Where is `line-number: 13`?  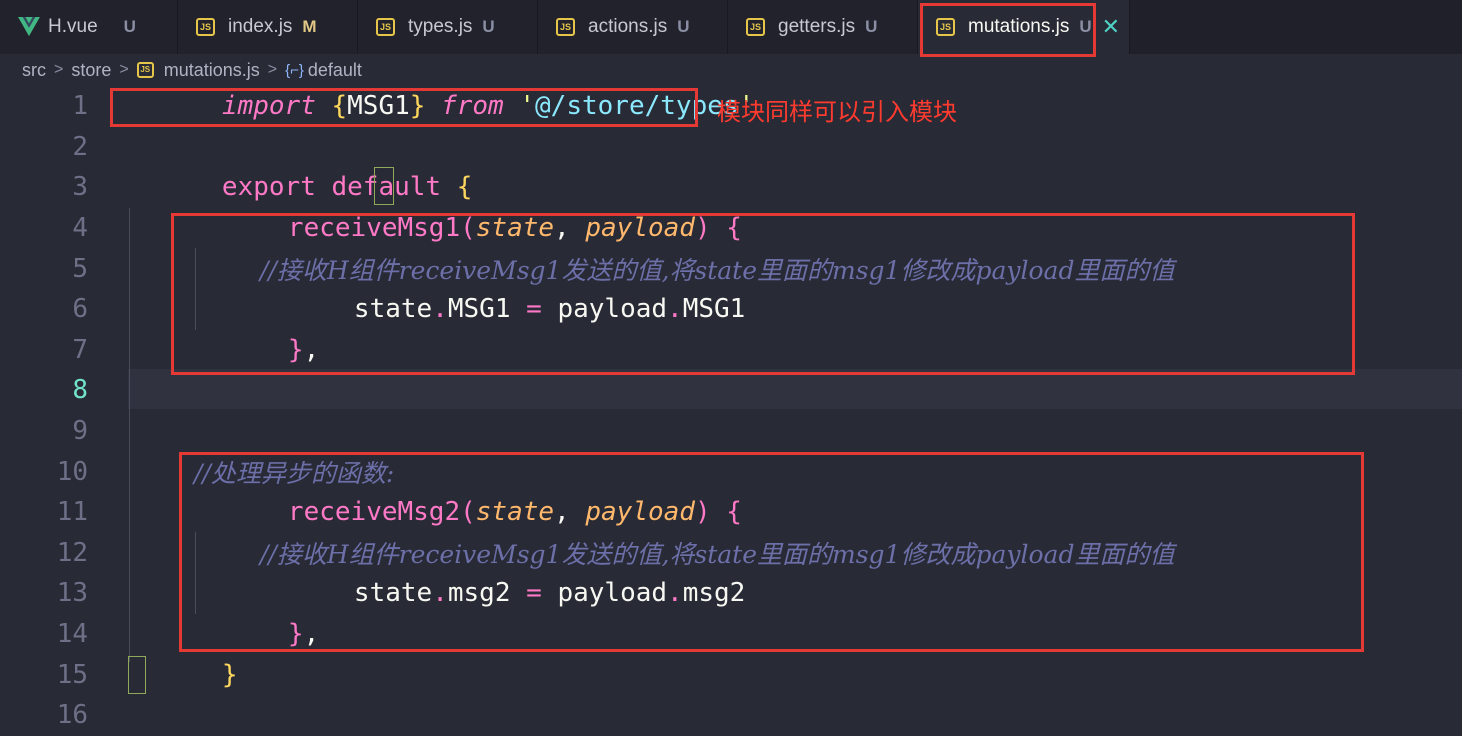 line-number: 13 is located at coordinates (72, 593).